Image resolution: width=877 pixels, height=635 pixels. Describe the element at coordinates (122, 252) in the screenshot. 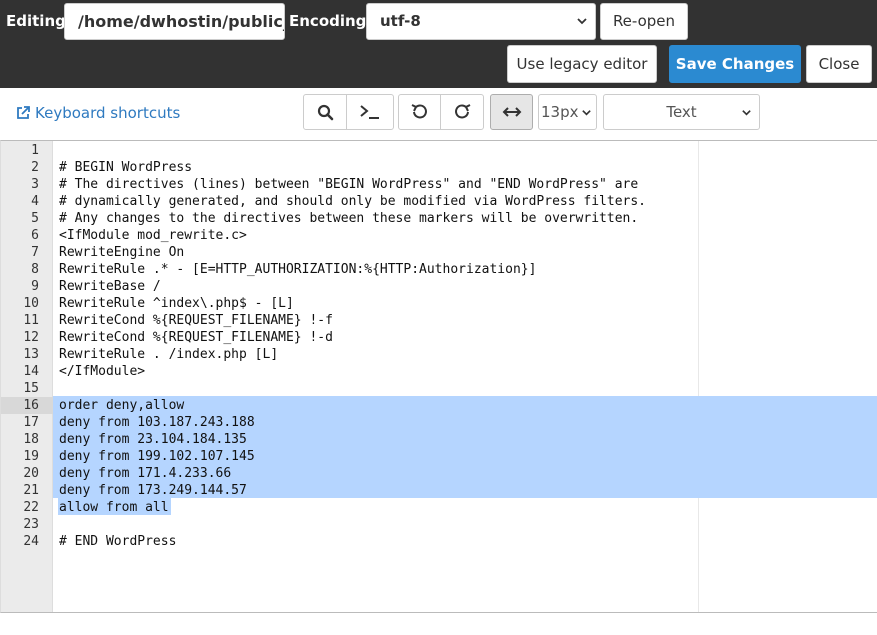

I see `line-text: RewriteEngine On` at that location.